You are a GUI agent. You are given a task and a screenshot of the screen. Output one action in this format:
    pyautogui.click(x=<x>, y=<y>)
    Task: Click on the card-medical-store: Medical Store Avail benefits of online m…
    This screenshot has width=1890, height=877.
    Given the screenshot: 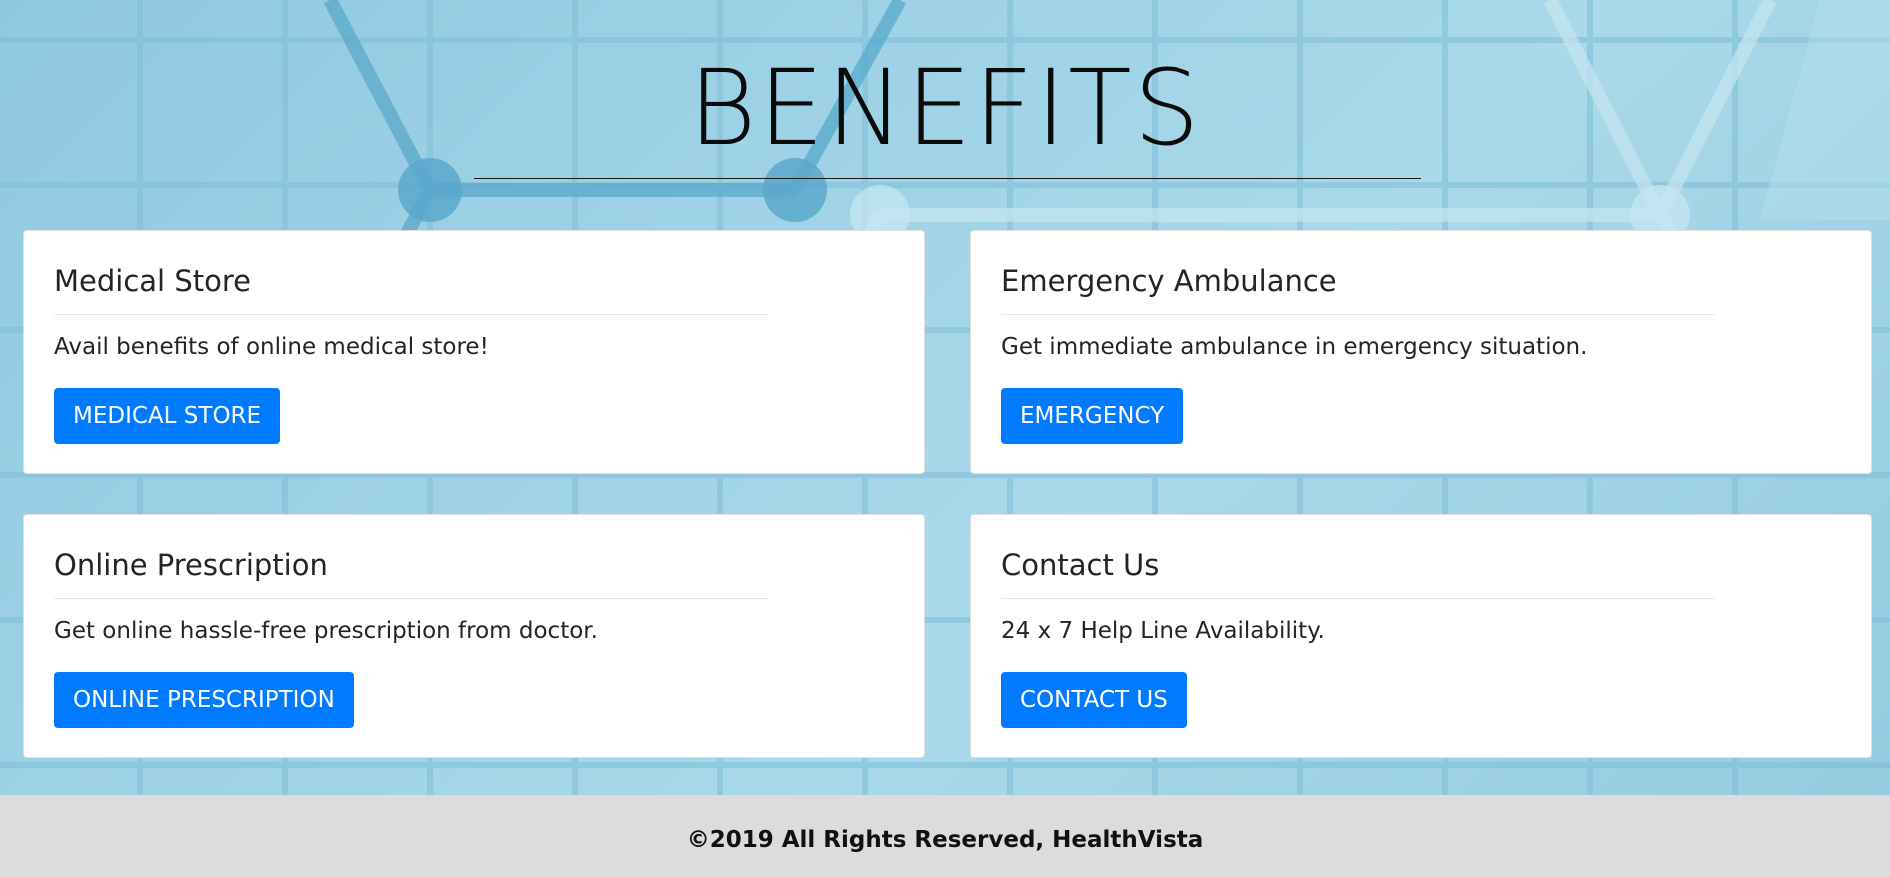 What is the action you would take?
    pyautogui.click(x=474, y=352)
    